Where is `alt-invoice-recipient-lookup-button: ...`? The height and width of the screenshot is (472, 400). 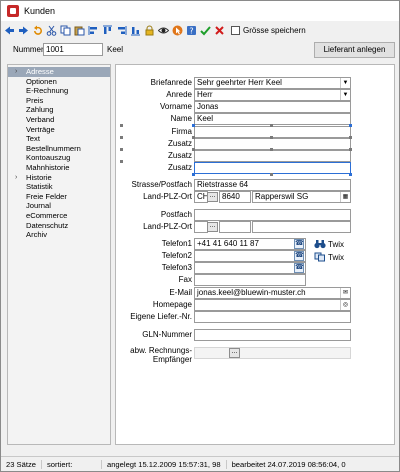
alt-invoice-recipient-lookup-button: ... is located at coordinates (234, 353).